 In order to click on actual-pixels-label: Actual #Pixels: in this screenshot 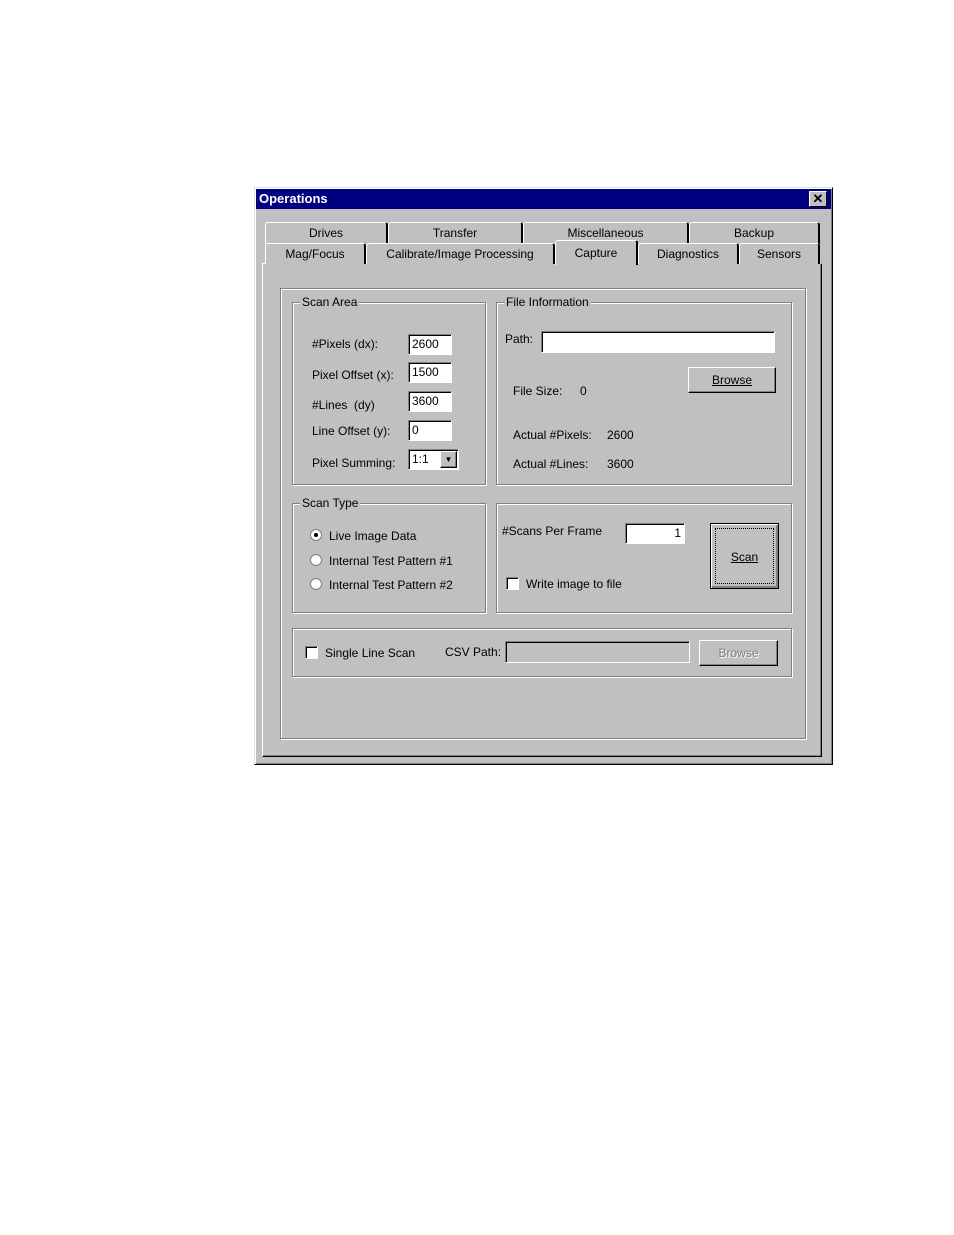, I will do `click(552, 435)`.